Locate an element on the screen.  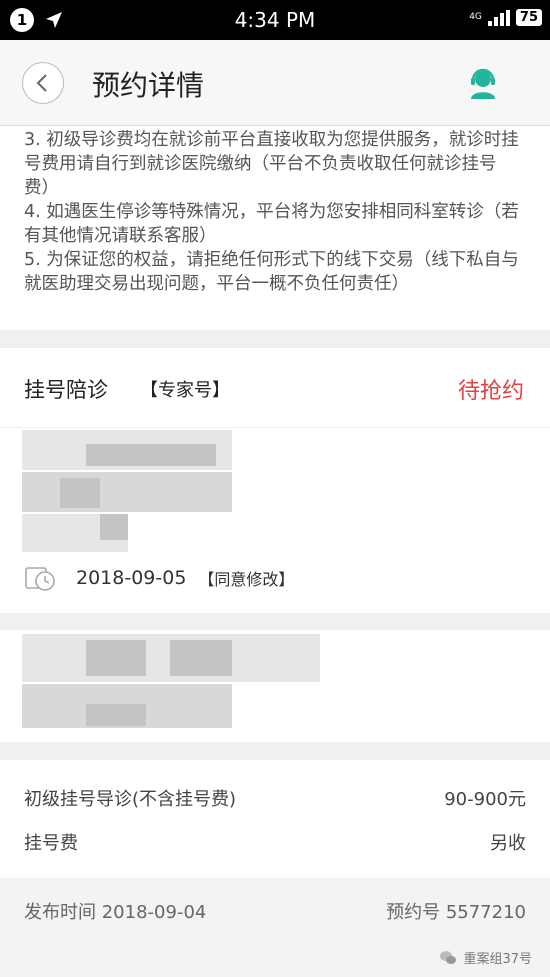
appointment-header: 挂号陪诊 【专家号】 待抢约 is located at coordinates (275, 388).